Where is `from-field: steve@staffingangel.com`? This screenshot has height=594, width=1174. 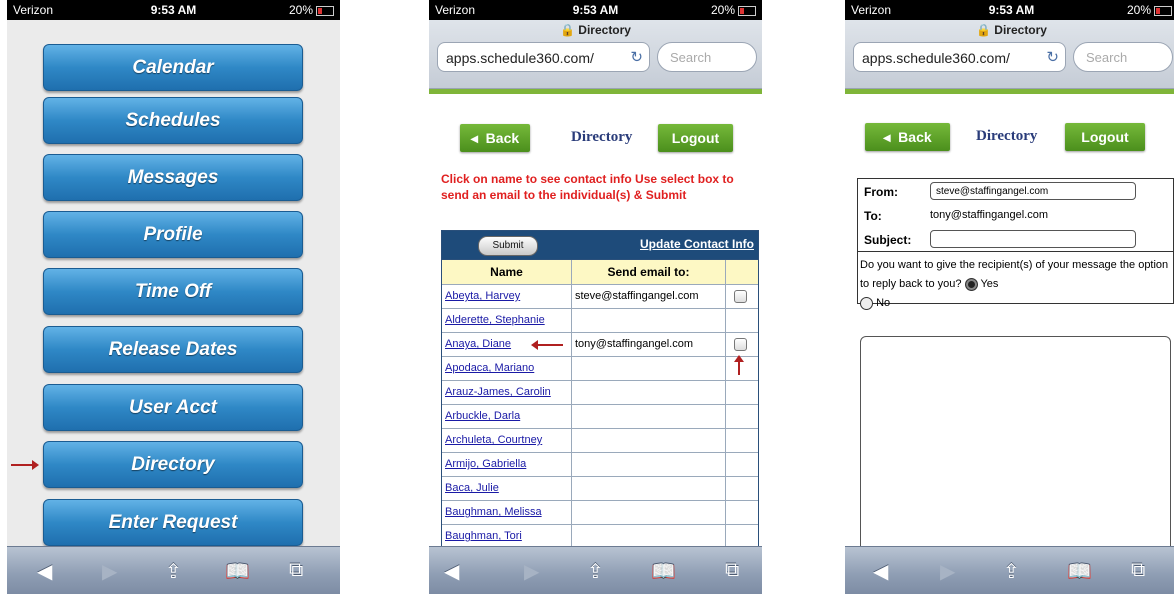
from-field: steve@staffingangel.com is located at coordinates (1033, 191).